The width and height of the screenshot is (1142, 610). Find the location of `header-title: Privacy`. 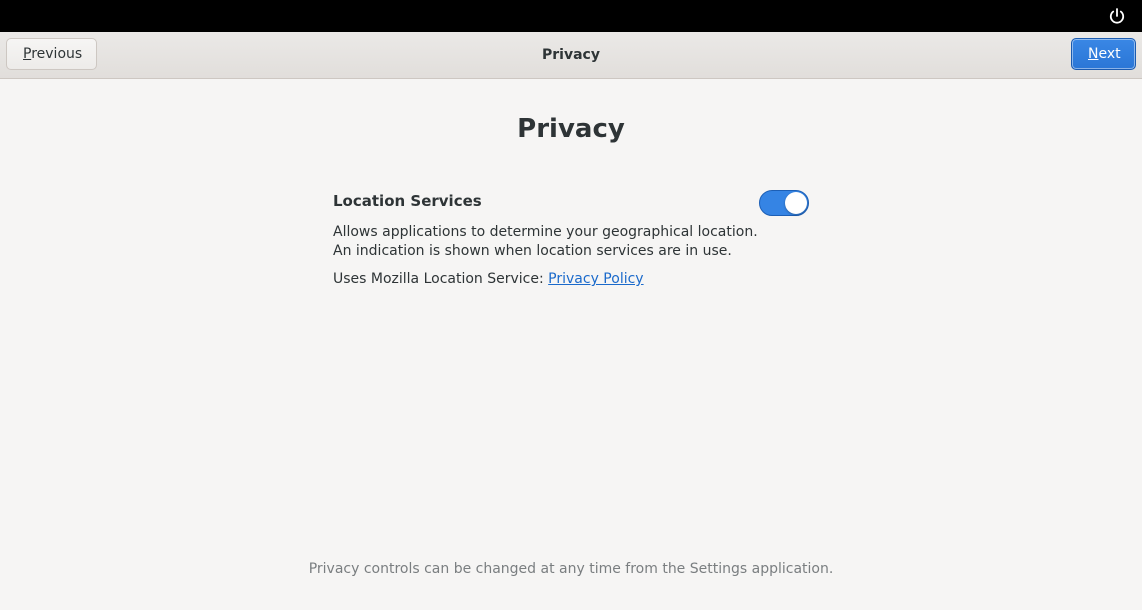

header-title: Privacy is located at coordinates (571, 55).